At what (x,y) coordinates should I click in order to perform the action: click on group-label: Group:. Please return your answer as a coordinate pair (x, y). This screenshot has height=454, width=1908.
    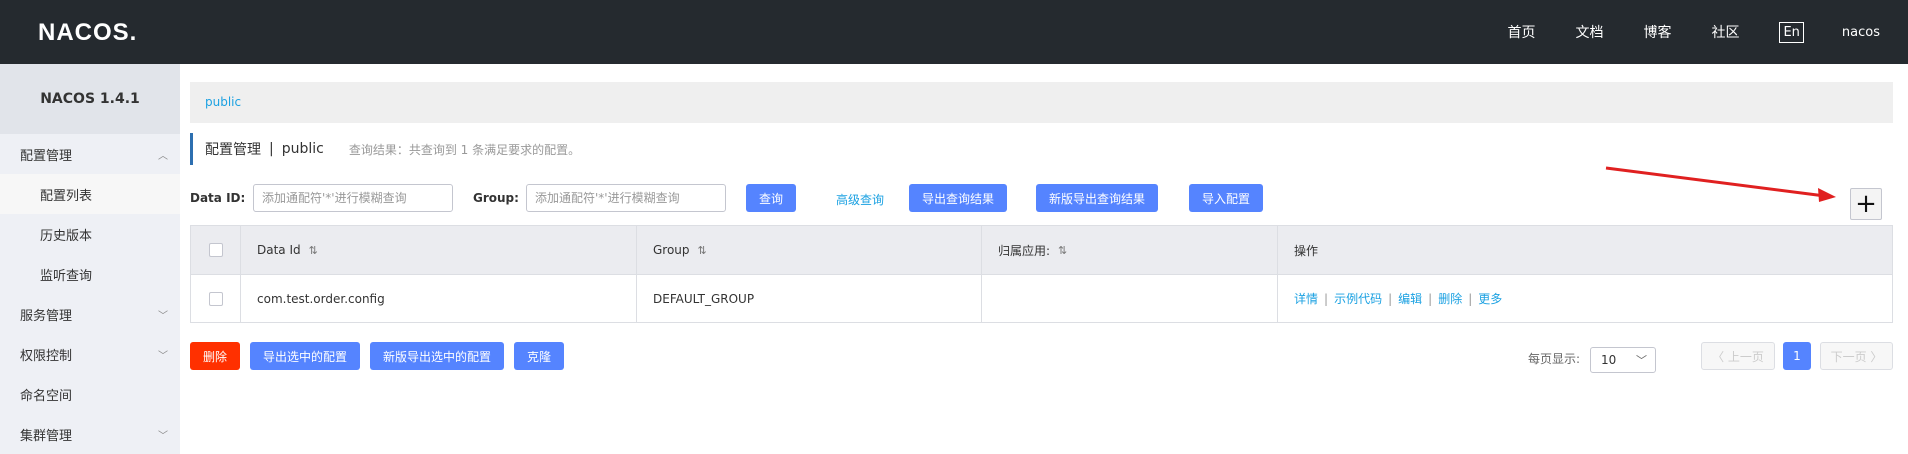
    Looking at the image, I should click on (496, 198).